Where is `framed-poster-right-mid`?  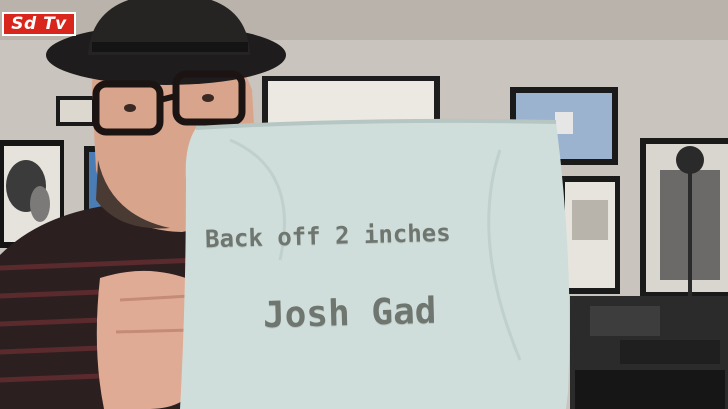 framed-poster-right-mid is located at coordinates (590, 235).